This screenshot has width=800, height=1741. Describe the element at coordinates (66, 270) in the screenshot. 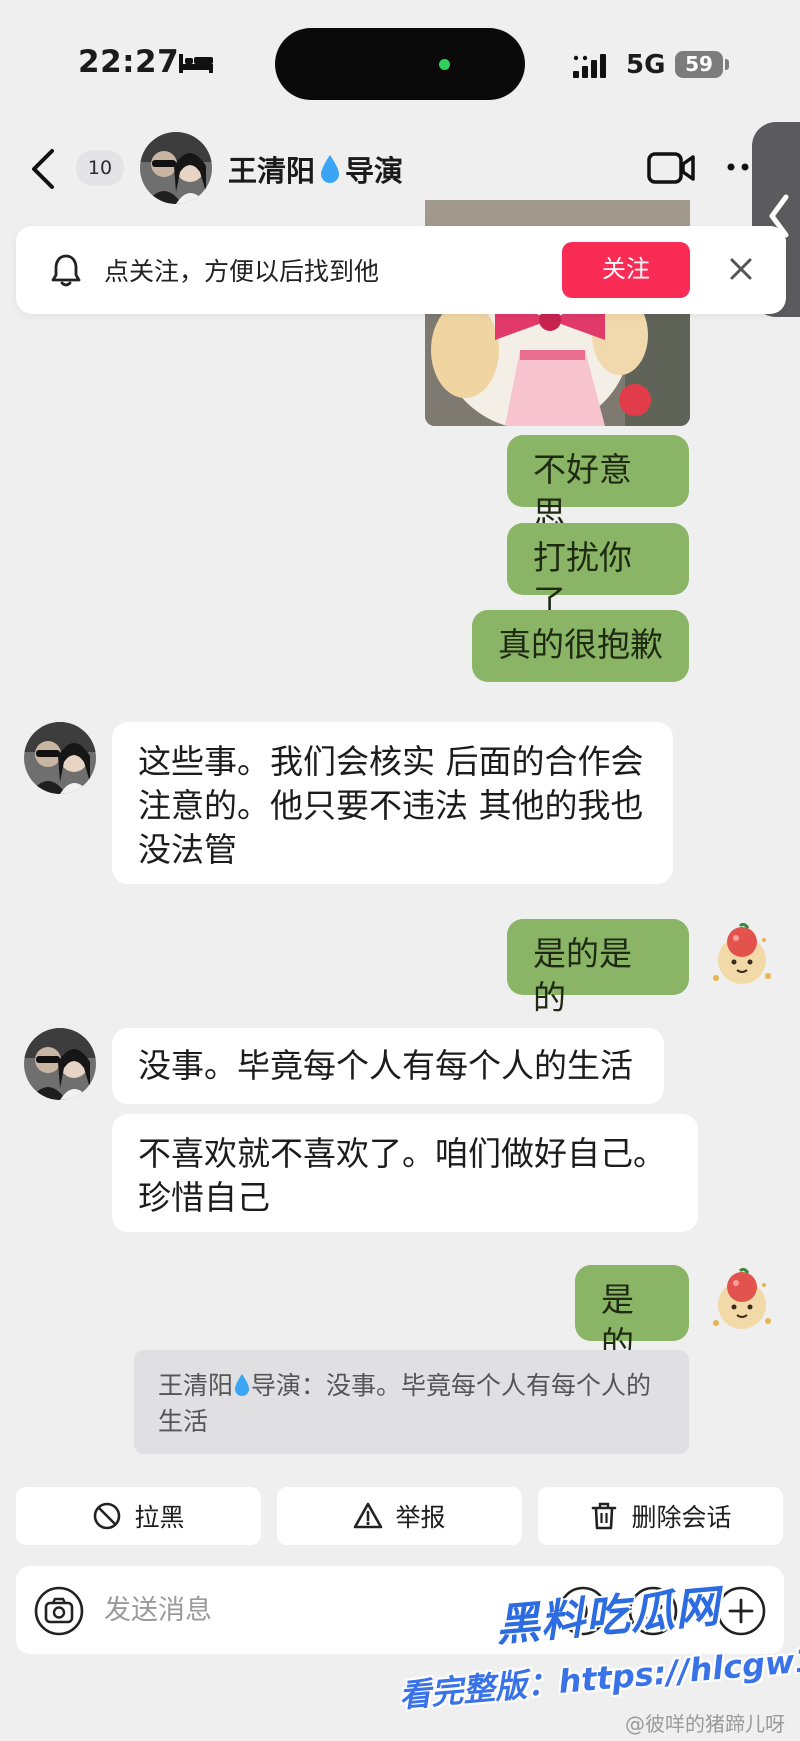

I see `bell-icon` at that location.